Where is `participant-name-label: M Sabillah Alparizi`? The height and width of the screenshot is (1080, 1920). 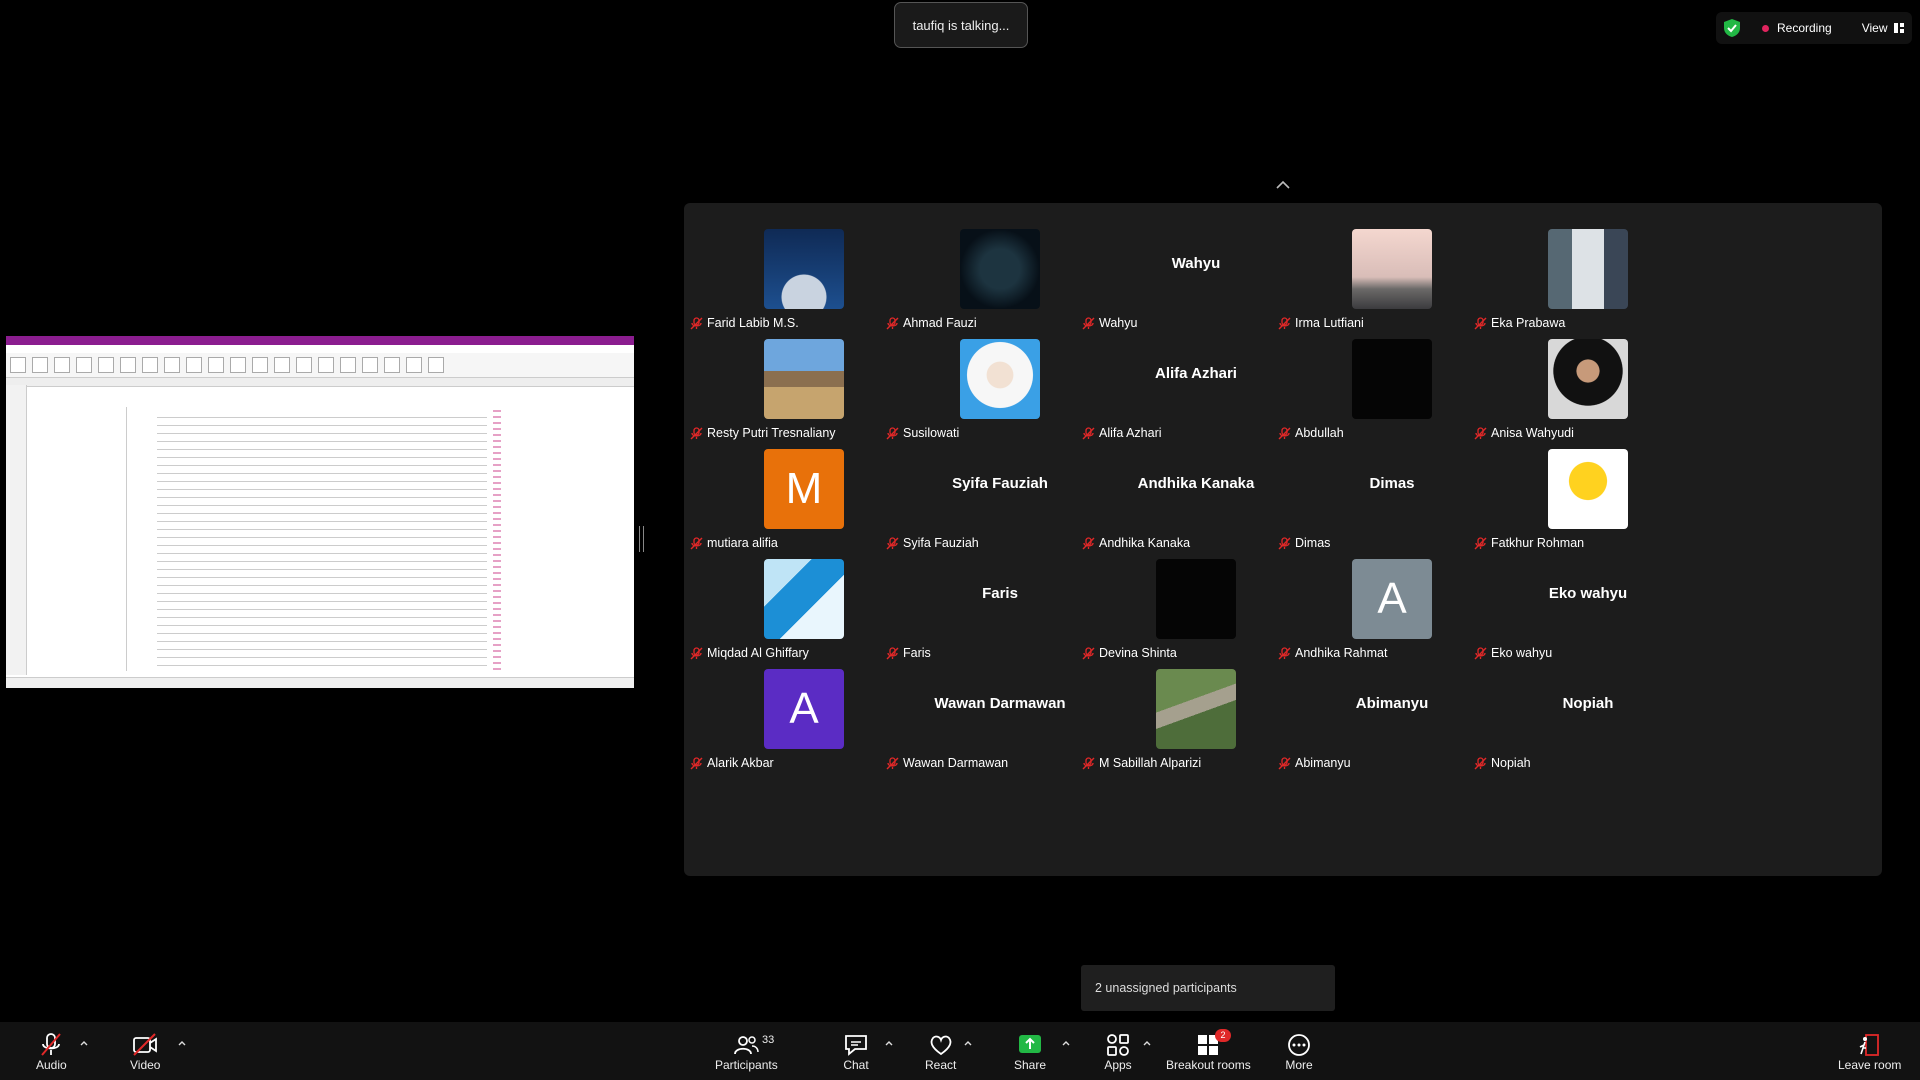 participant-name-label: M Sabillah Alparizi is located at coordinates (1141, 763).